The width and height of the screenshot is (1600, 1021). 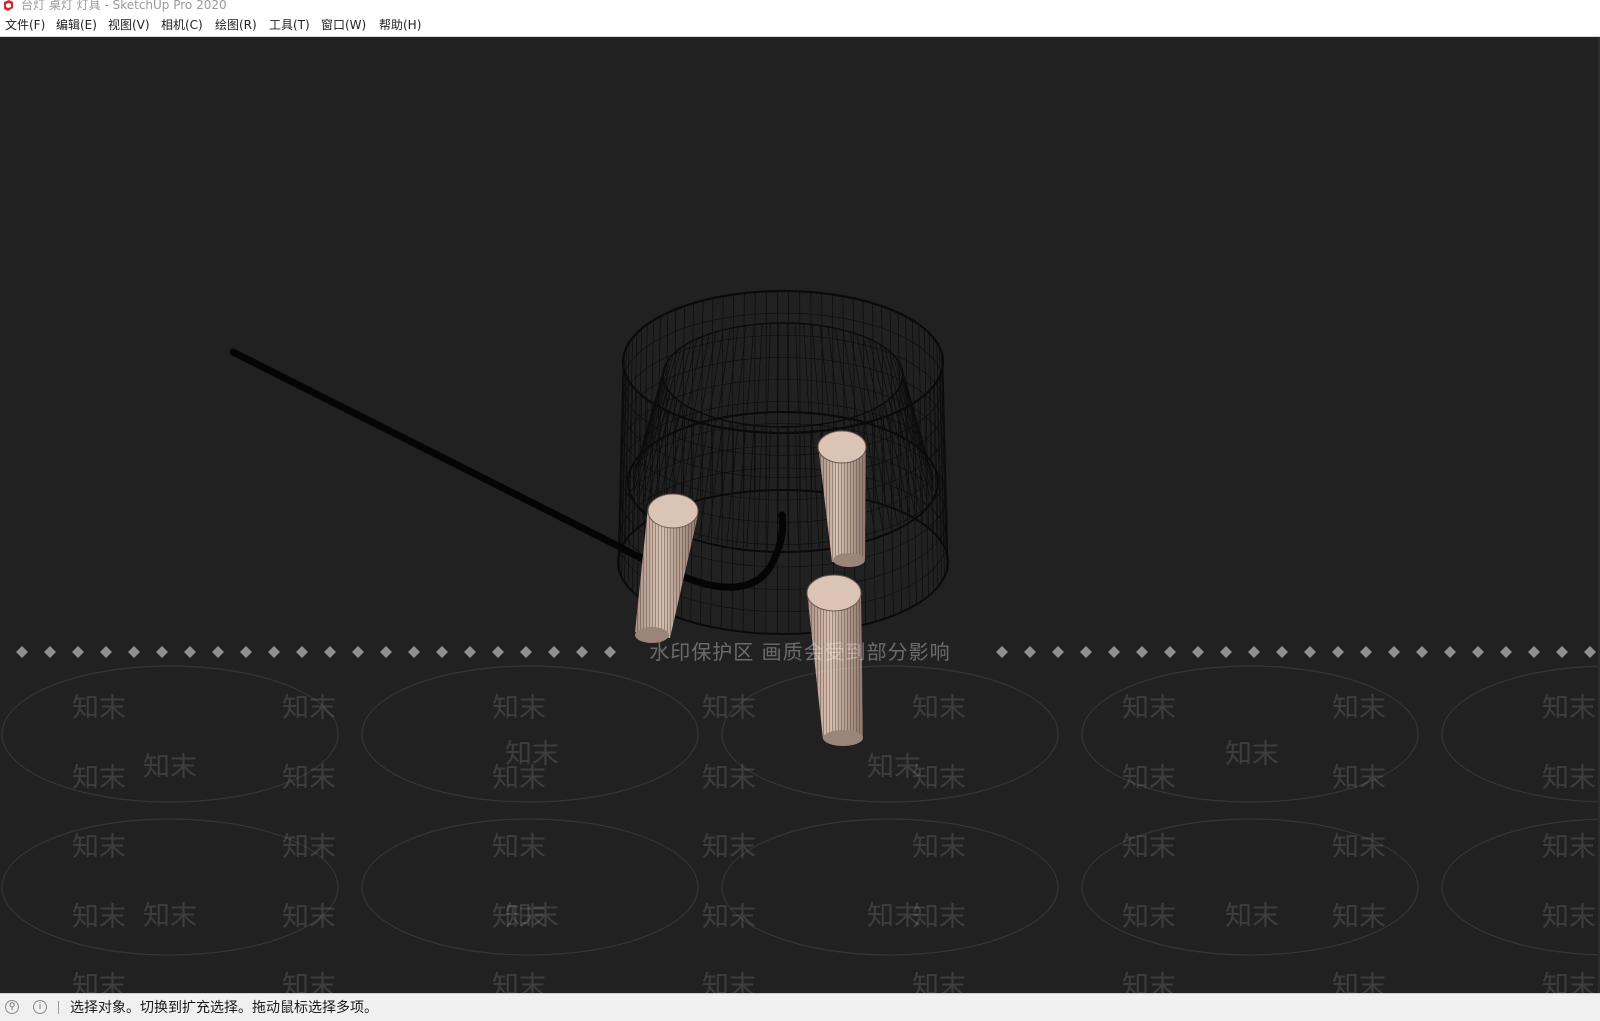 What do you see at coordinates (343, 25) in the screenshot?
I see `menu-window: 窗口(W)` at bounding box center [343, 25].